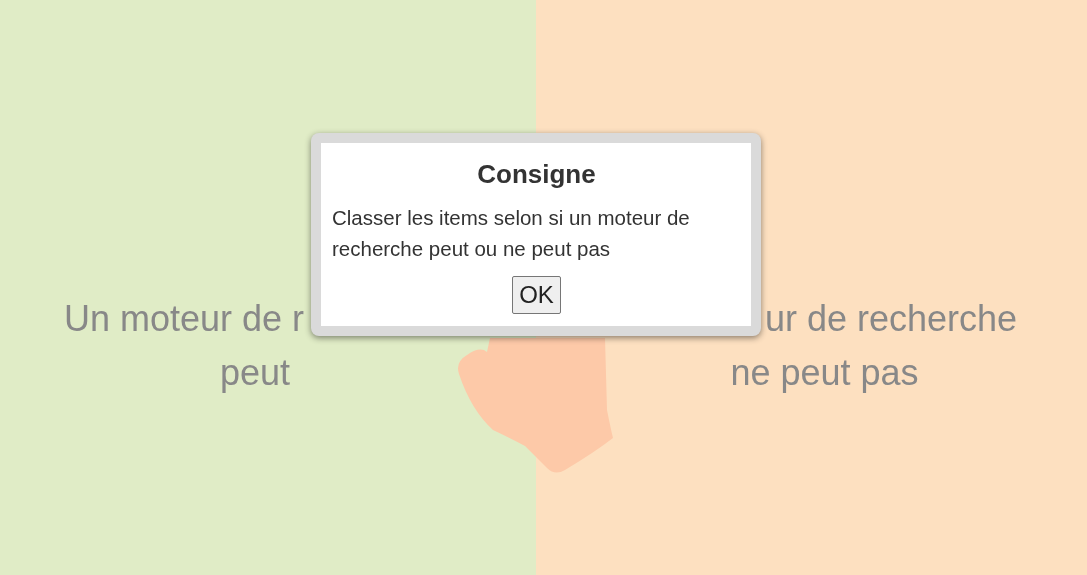  Describe the element at coordinates (511, 233) in the screenshot. I see `dialog-message: Classer les items selon si un moteur de recherche peut ou ne peut pas` at that location.